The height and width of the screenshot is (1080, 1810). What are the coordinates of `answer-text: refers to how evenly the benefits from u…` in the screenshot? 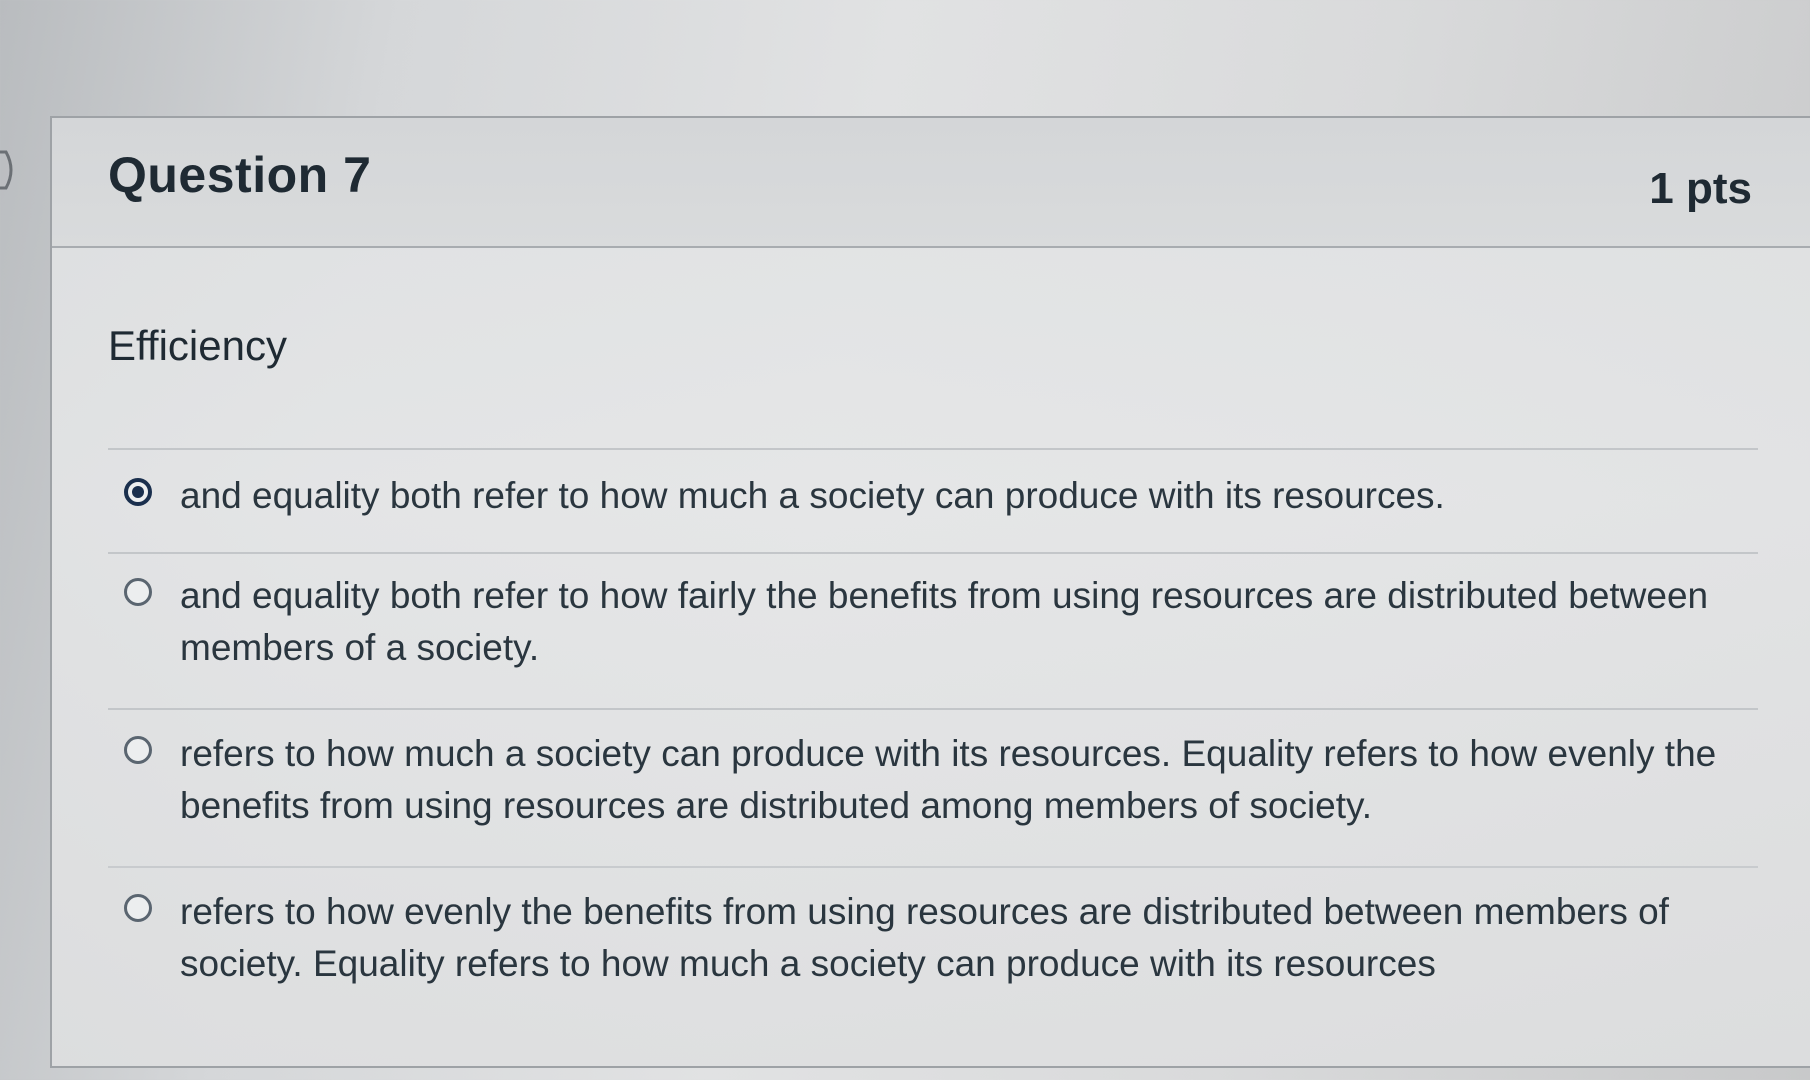 It's located at (924, 937).